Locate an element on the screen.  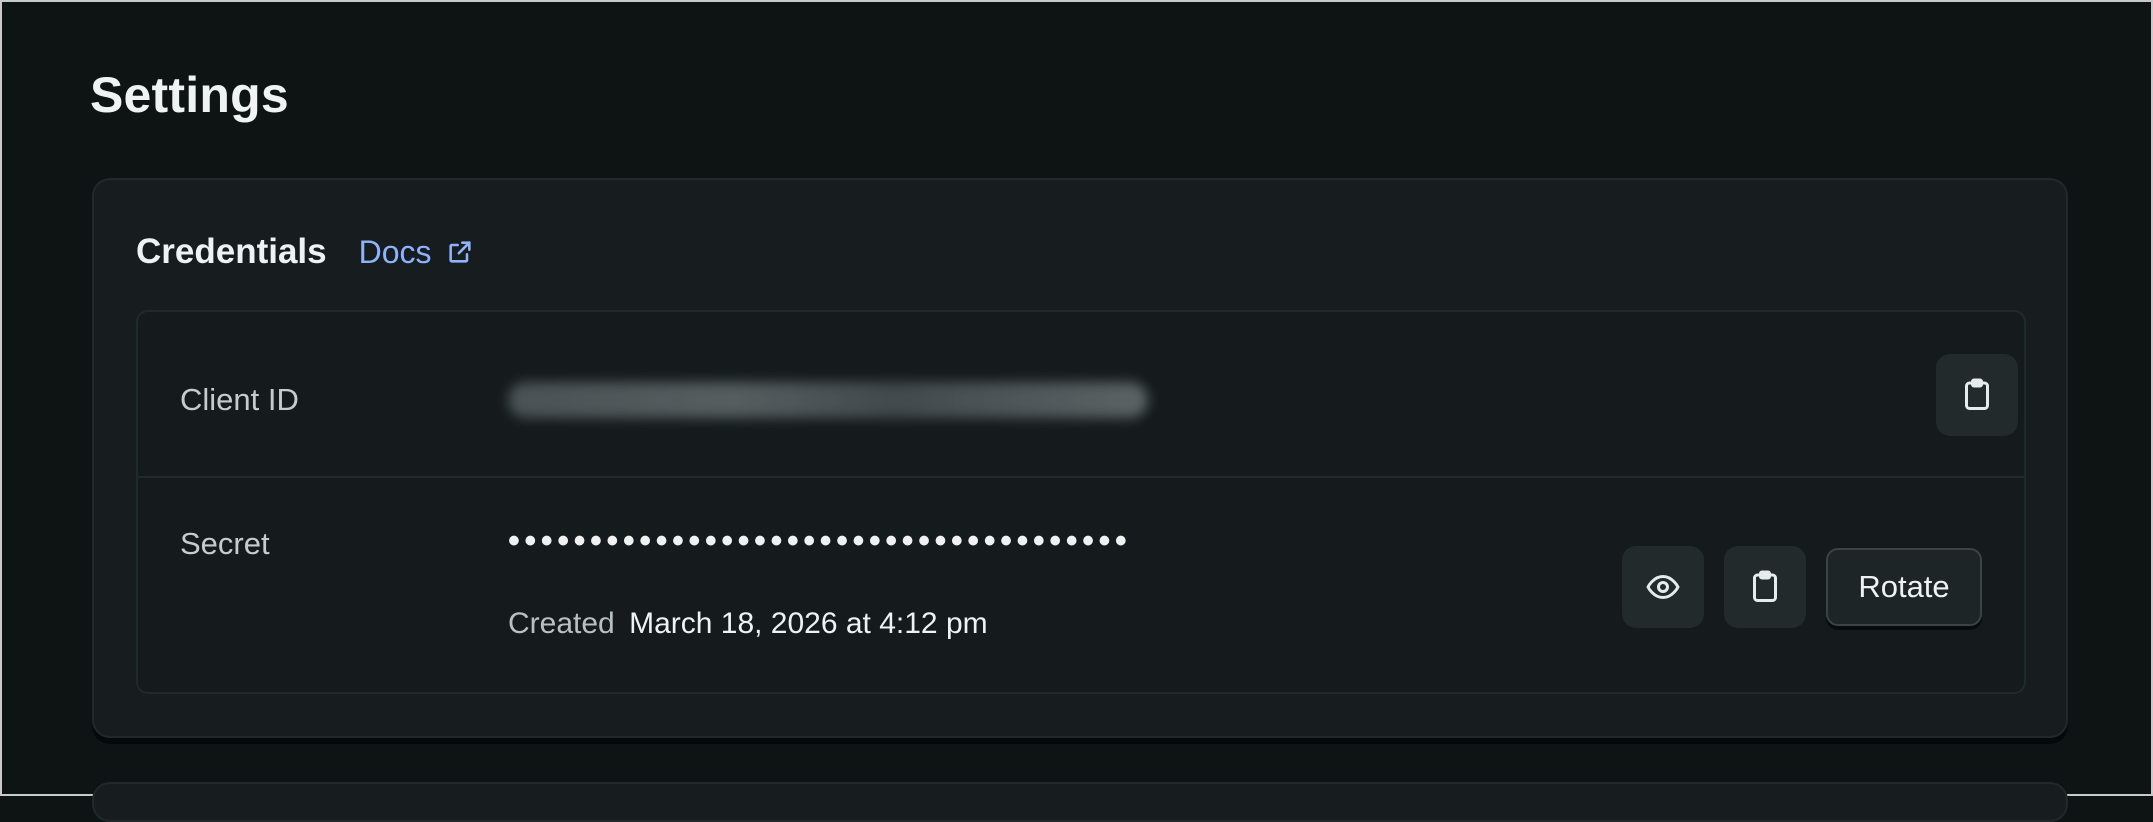
secret-label: Secret is located at coordinates (225, 543).